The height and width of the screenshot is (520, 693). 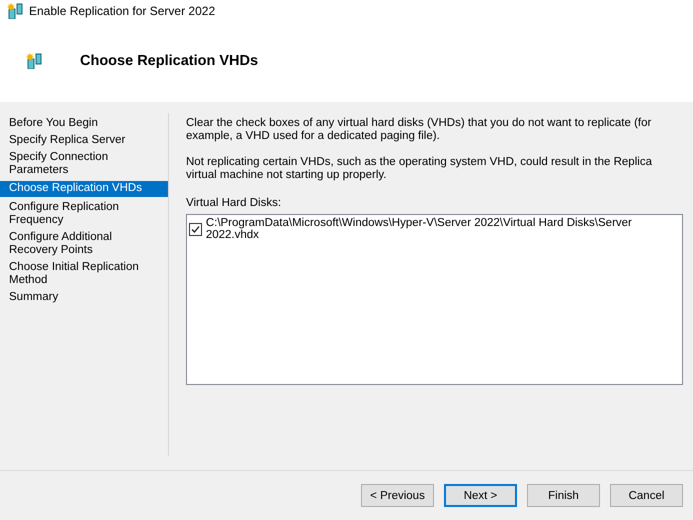 What do you see at coordinates (84, 274) in the screenshot?
I see `wizard-step: Choose Initial Replication Method` at bounding box center [84, 274].